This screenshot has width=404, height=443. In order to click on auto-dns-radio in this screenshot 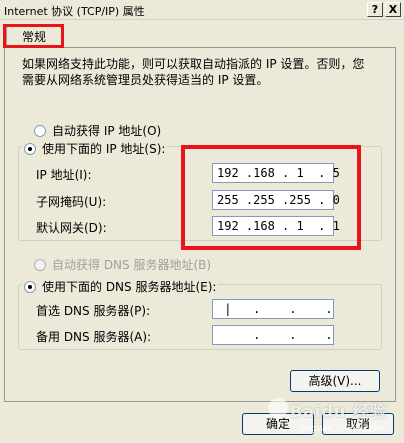, I will do `click(40, 264)`.